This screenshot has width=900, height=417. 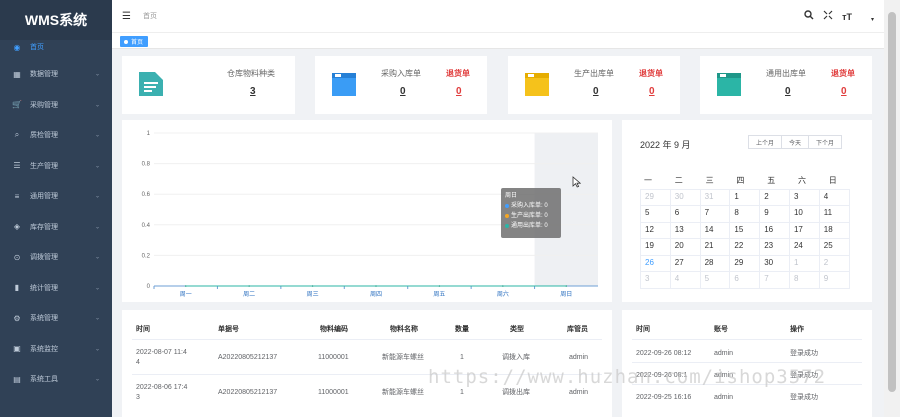 What do you see at coordinates (774, 230) in the screenshot?
I see `calendar-day: 16` at bounding box center [774, 230].